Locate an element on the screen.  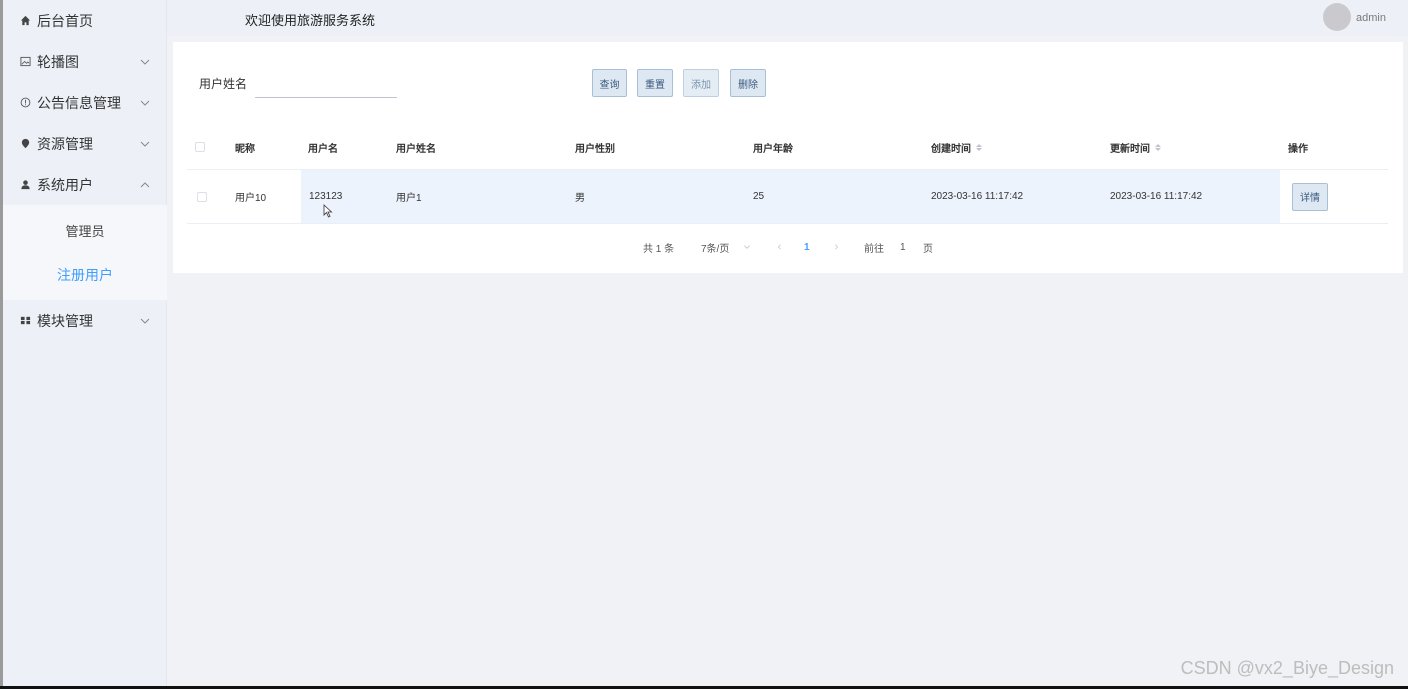
col-header-username: 用户名 is located at coordinates (323, 149).